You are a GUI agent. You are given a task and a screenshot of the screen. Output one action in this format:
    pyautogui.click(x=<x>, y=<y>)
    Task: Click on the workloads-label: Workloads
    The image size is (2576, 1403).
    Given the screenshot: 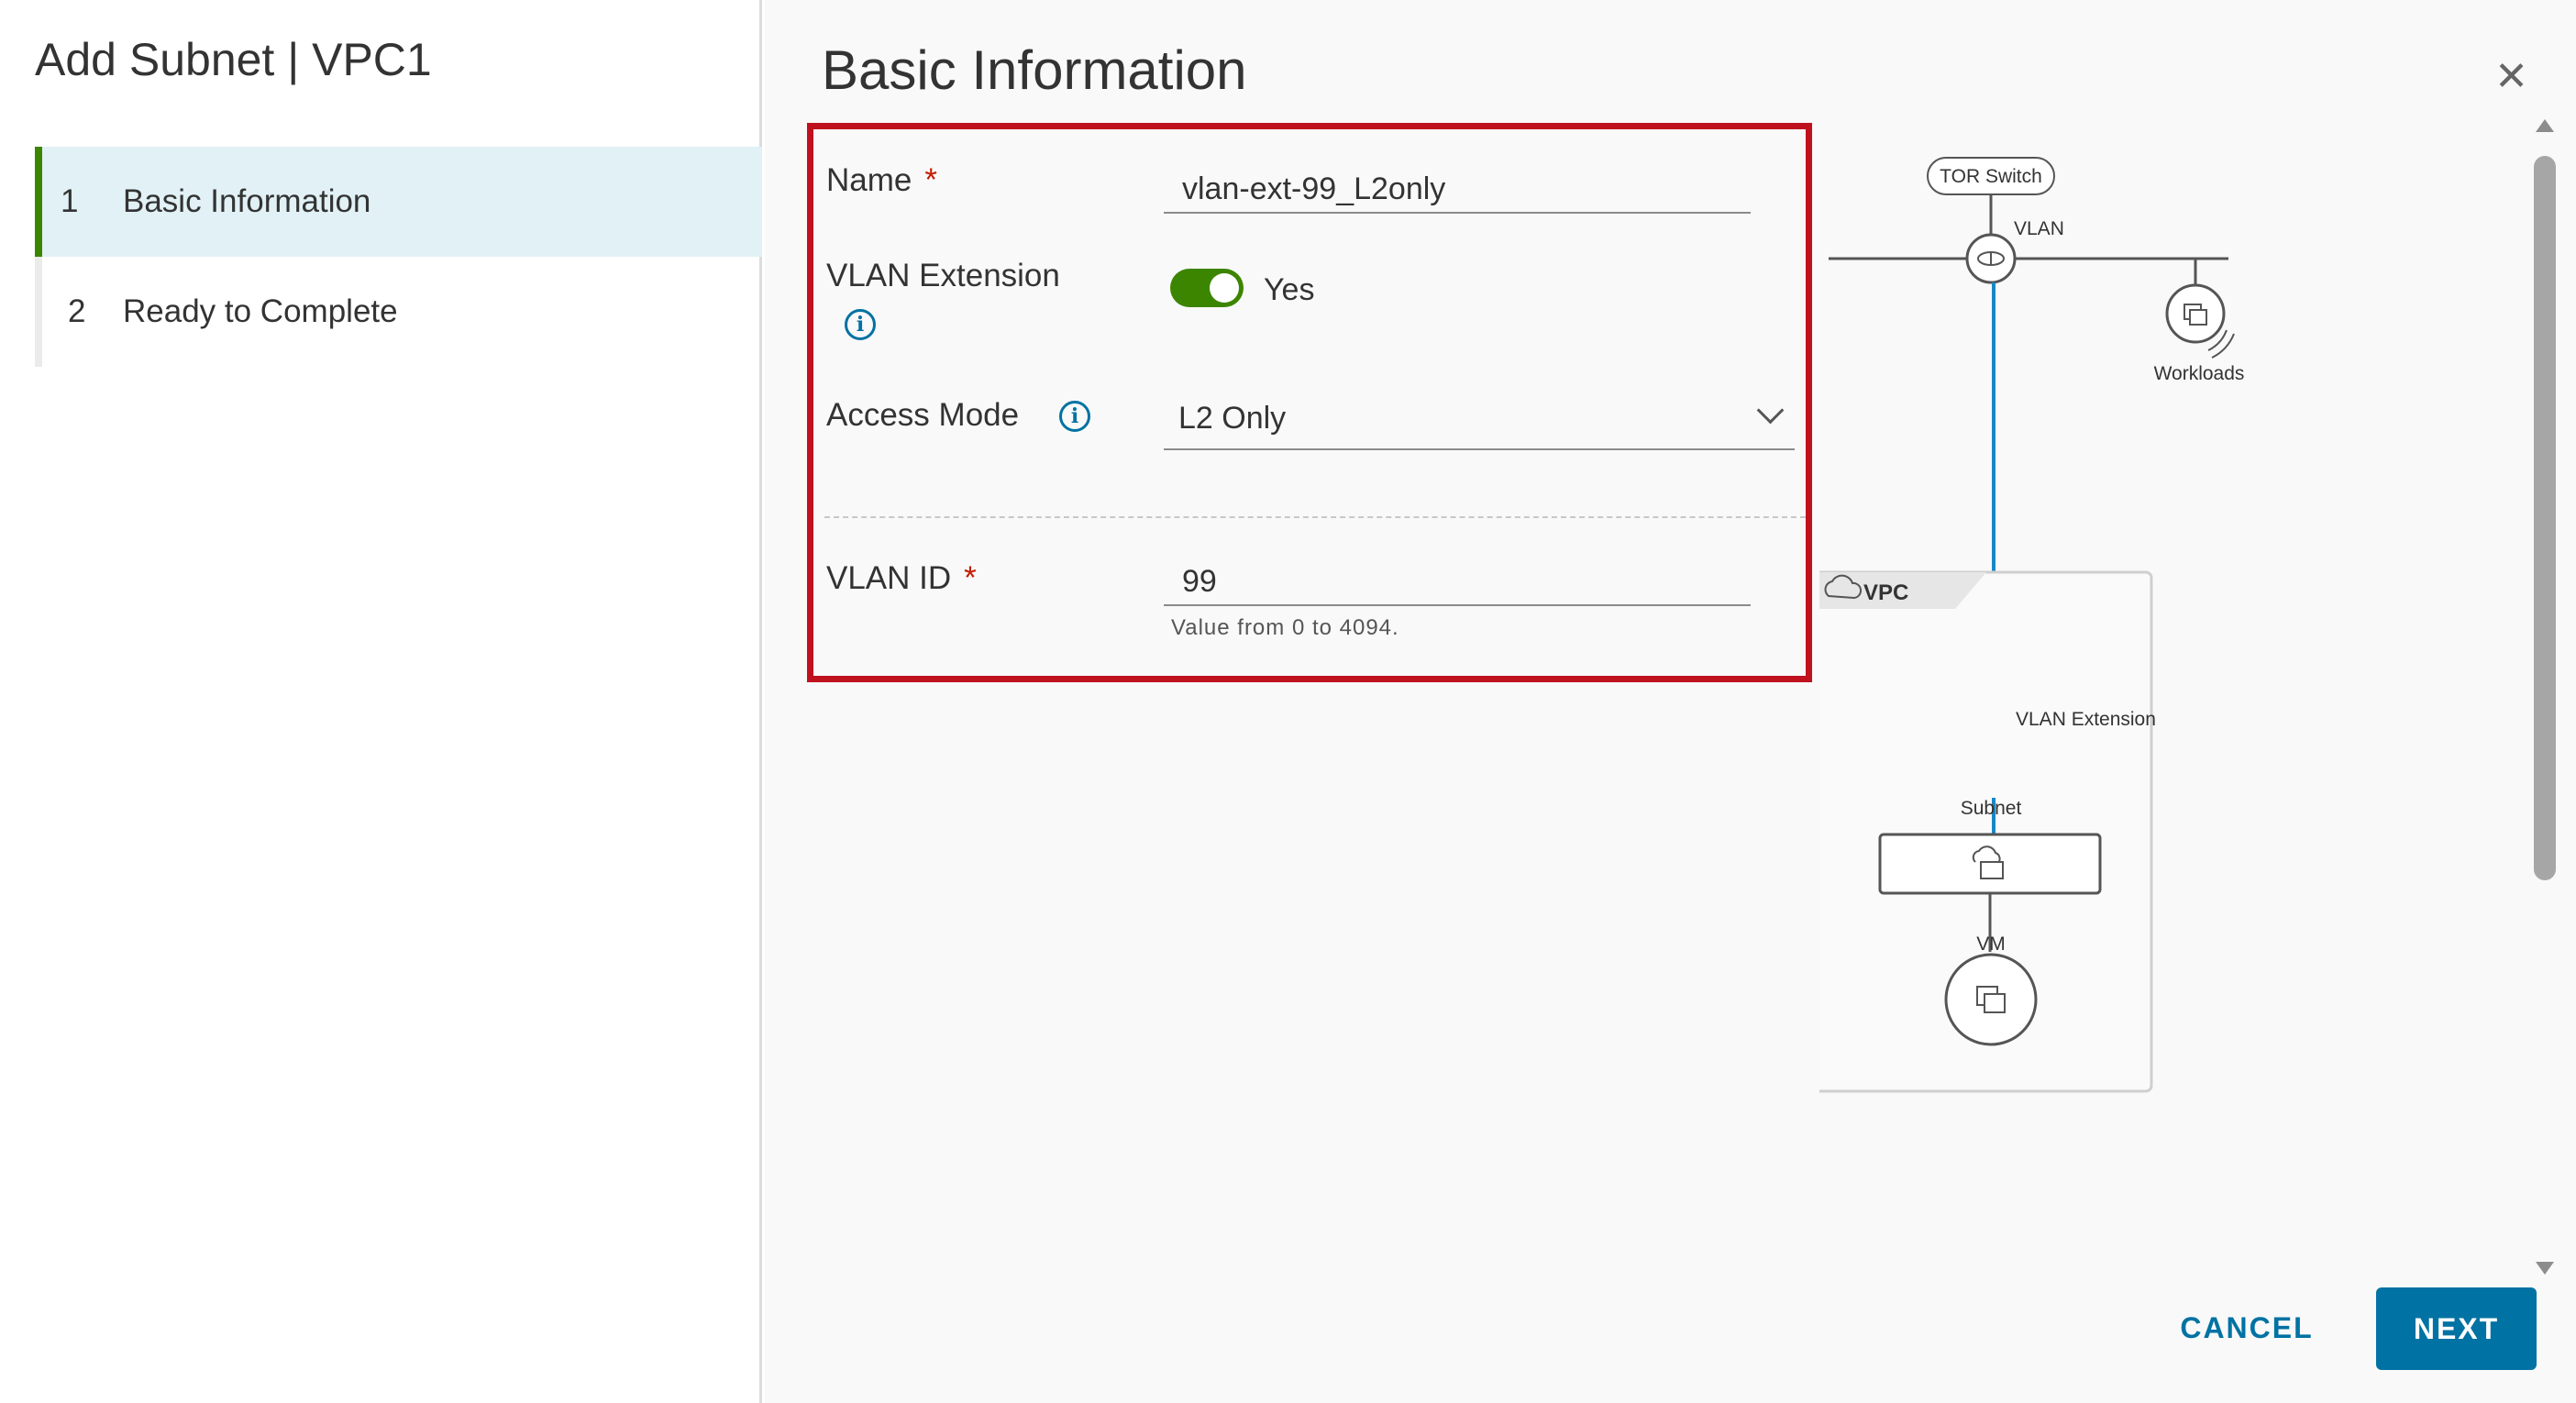 What is the action you would take?
    pyautogui.click(x=2199, y=373)
    